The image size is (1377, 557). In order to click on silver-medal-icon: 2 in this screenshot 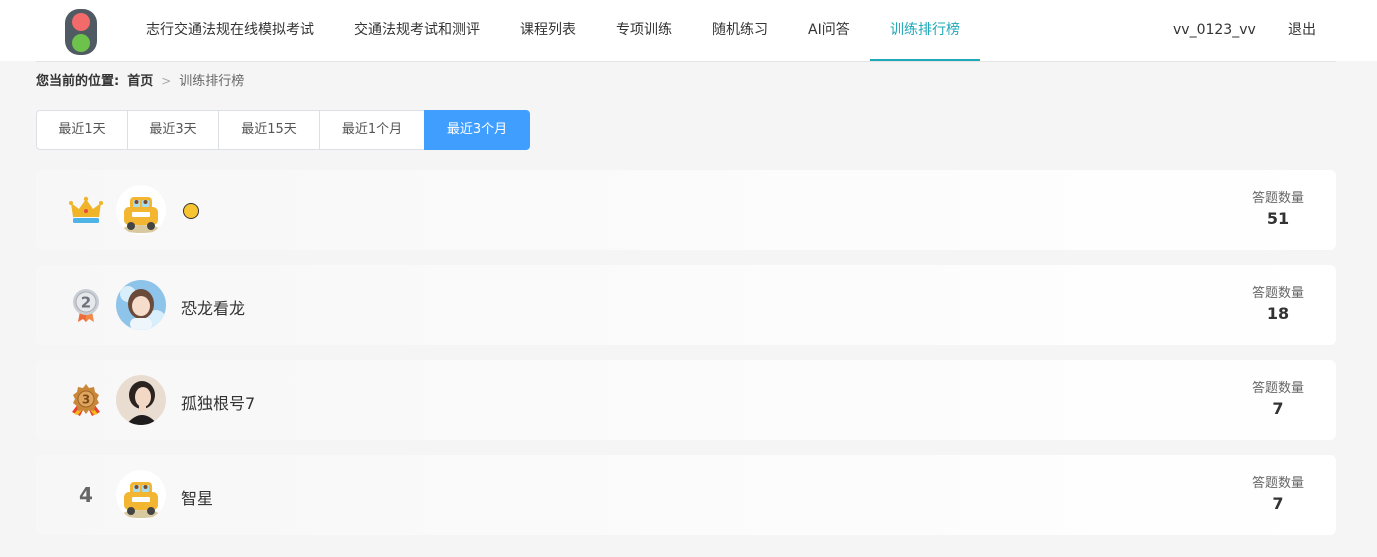, I will do `click(86, 305)`.